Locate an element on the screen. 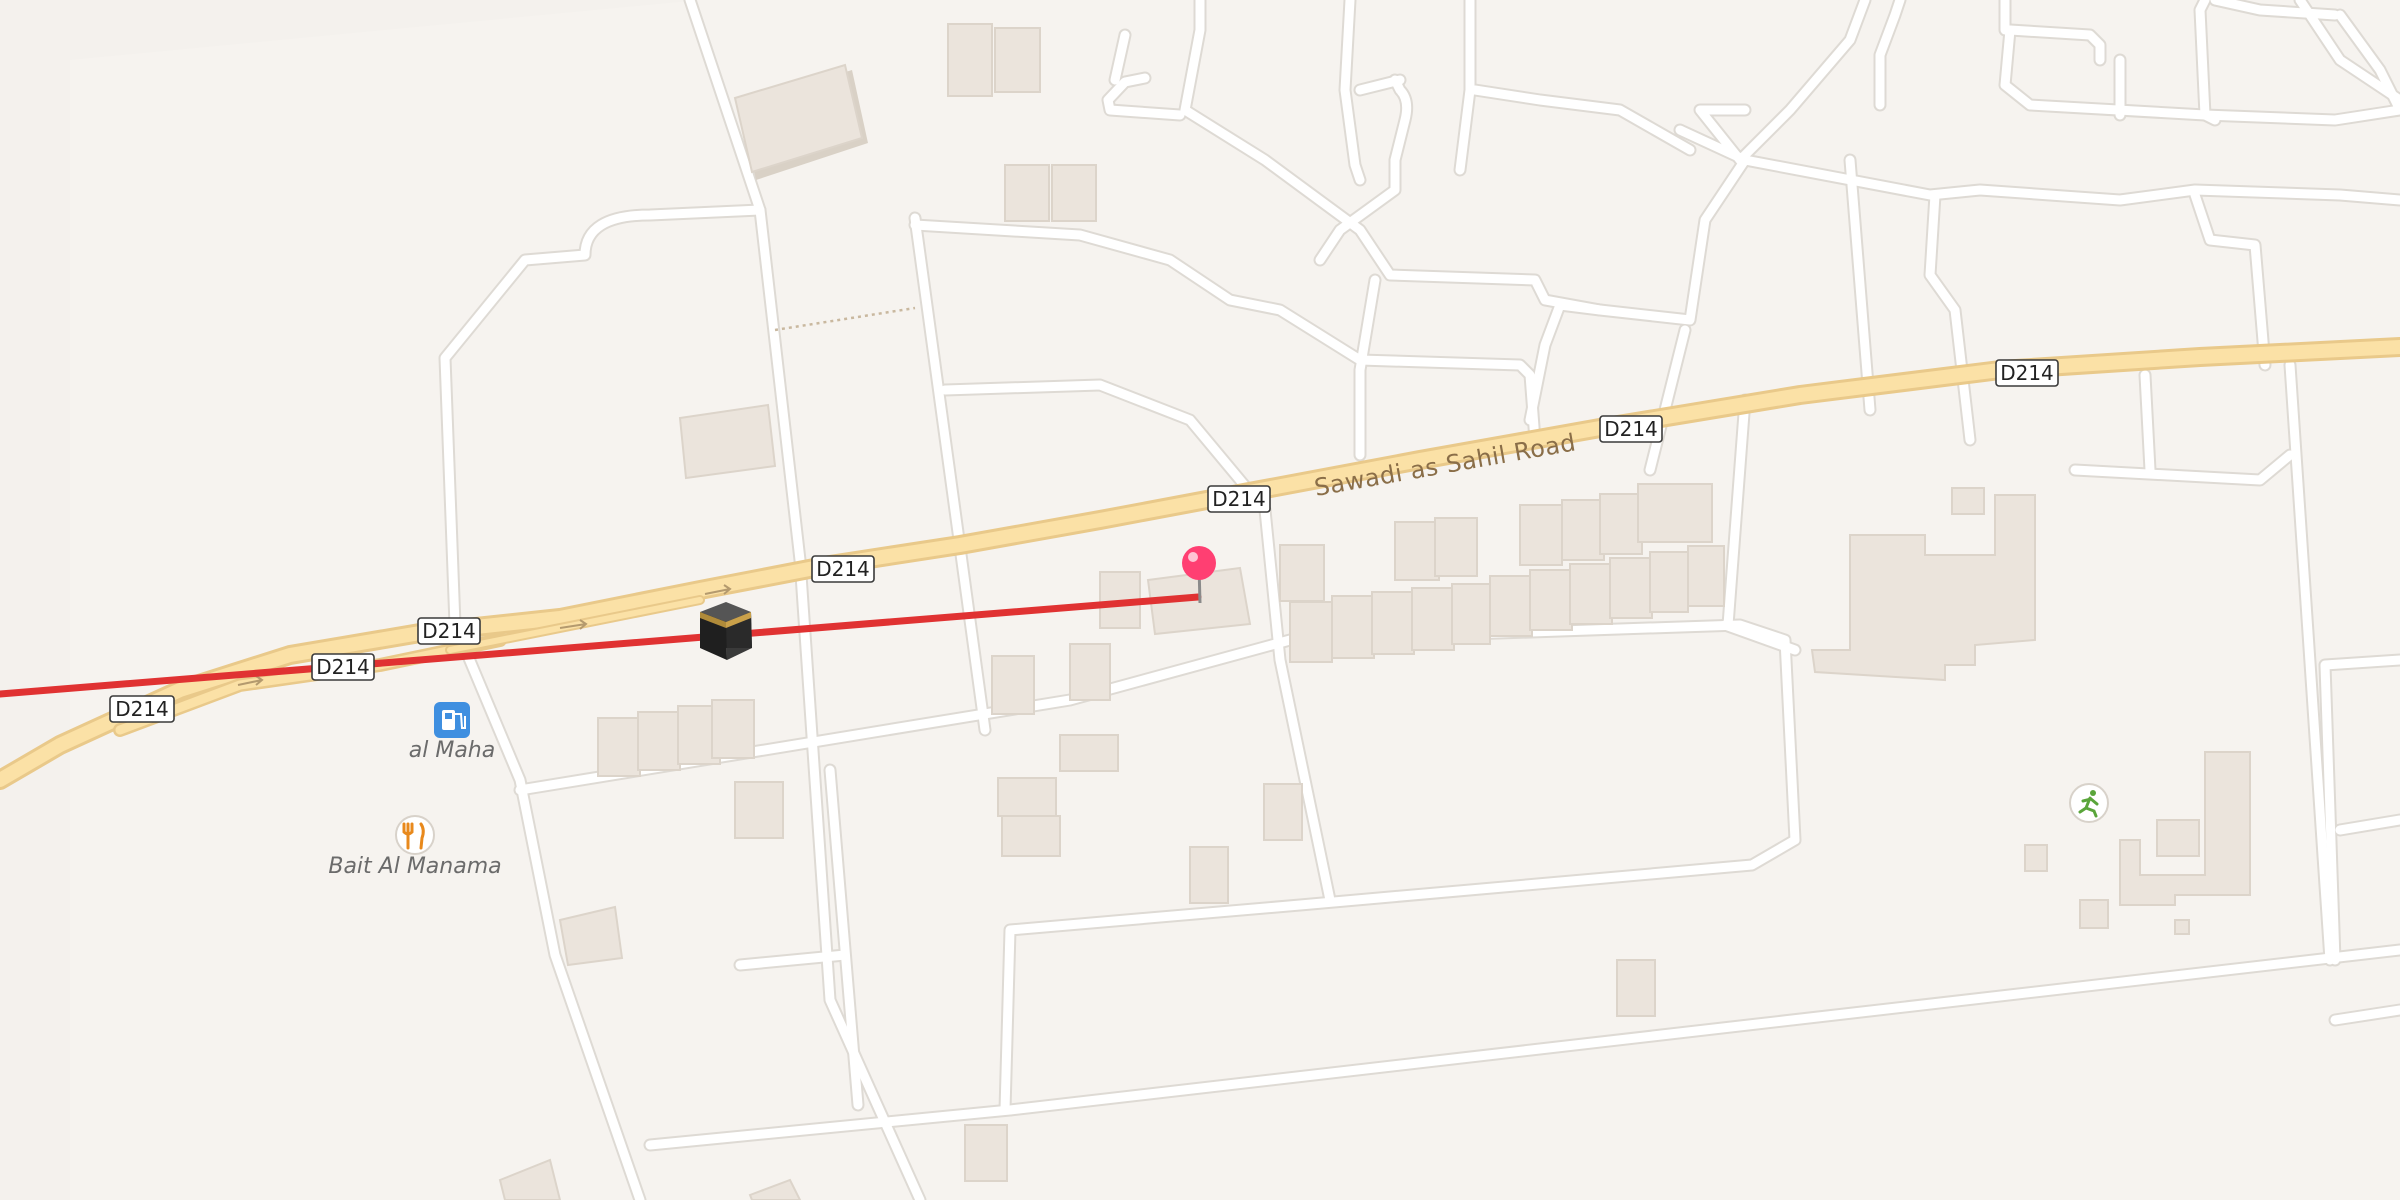 The height and width of the screenshot is (1200, 2400). pin-head is located at coordinates (1199, 563).